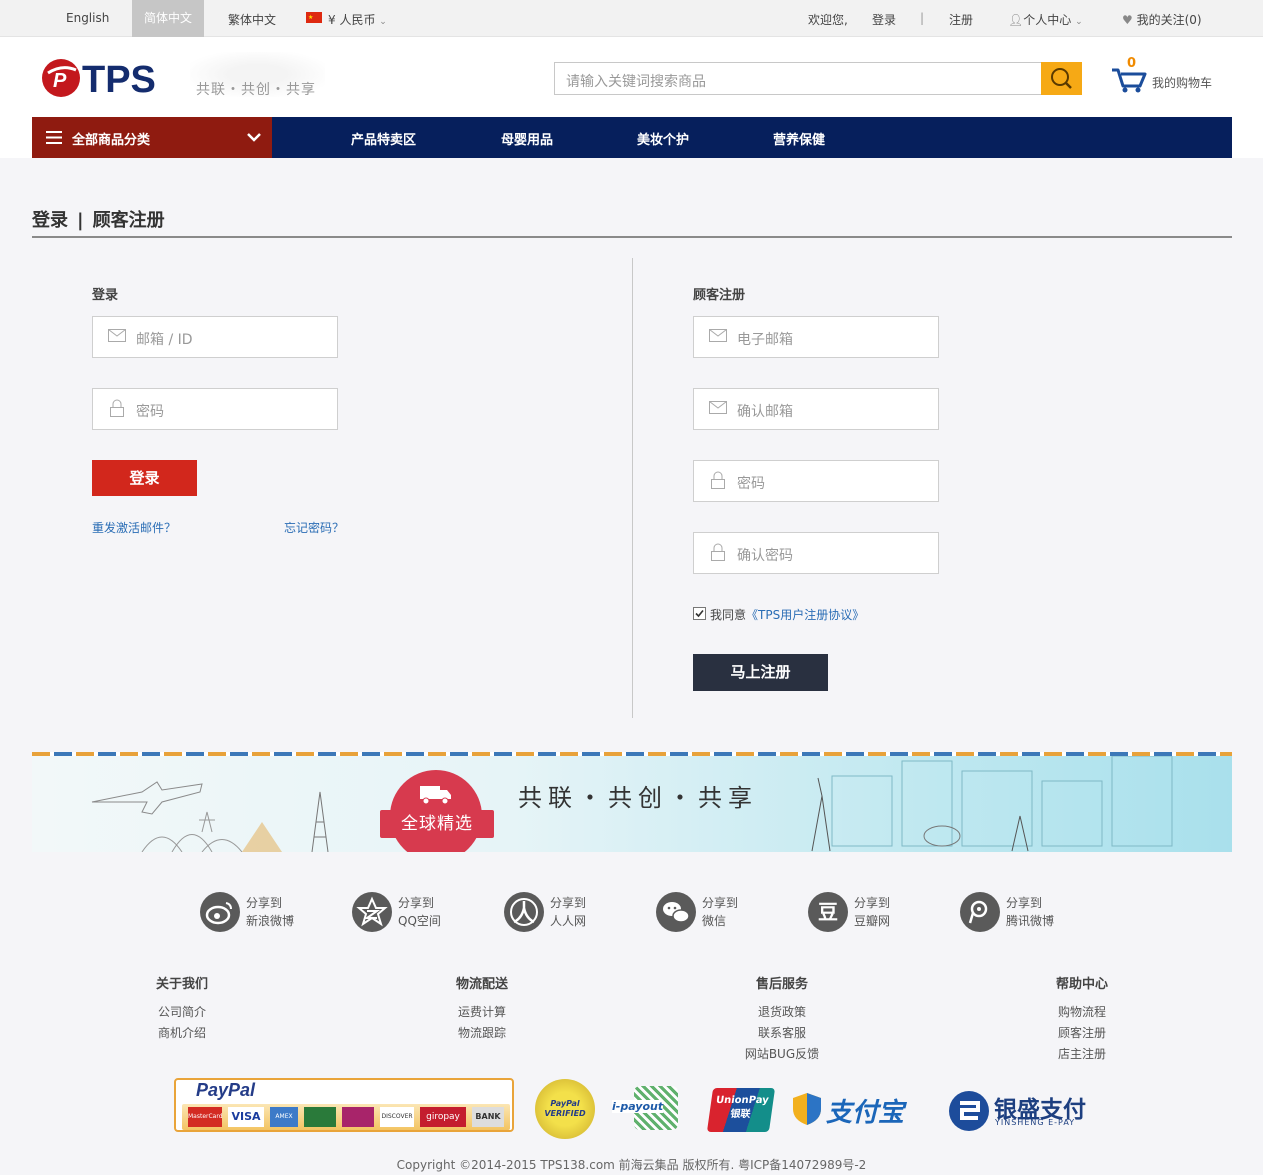 The height and width of the screenshot is (1175, 1263). What do you see at coordinates (741, 1110) in the screenshot?
I see `unionpay-logo: UnionPay 银联` at bounding box center [741, 1110].